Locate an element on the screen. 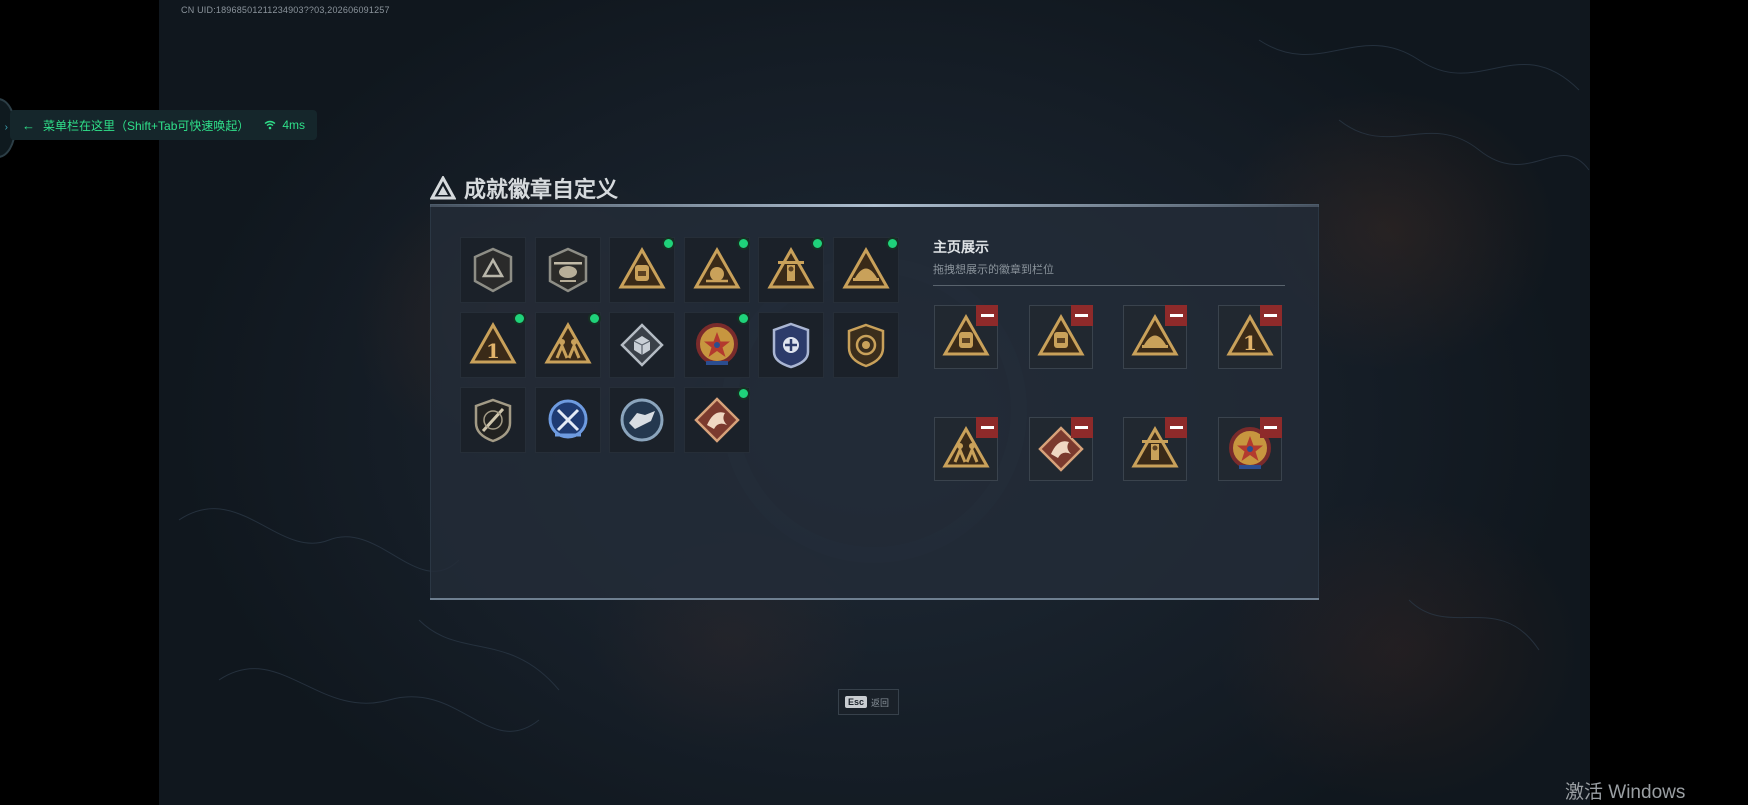 This screenshot has width=1748, height=805. helicopter-badge-icon is located at coordinates (567, 270).